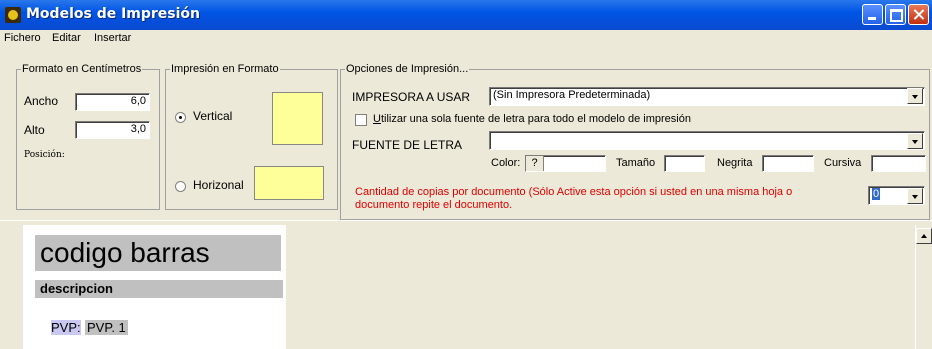 Image resolution: width=932 pixels, height=349 pixels. Describe the element at coordinates (872, 14) in the screenshot. I see `minimize-button` at that location.